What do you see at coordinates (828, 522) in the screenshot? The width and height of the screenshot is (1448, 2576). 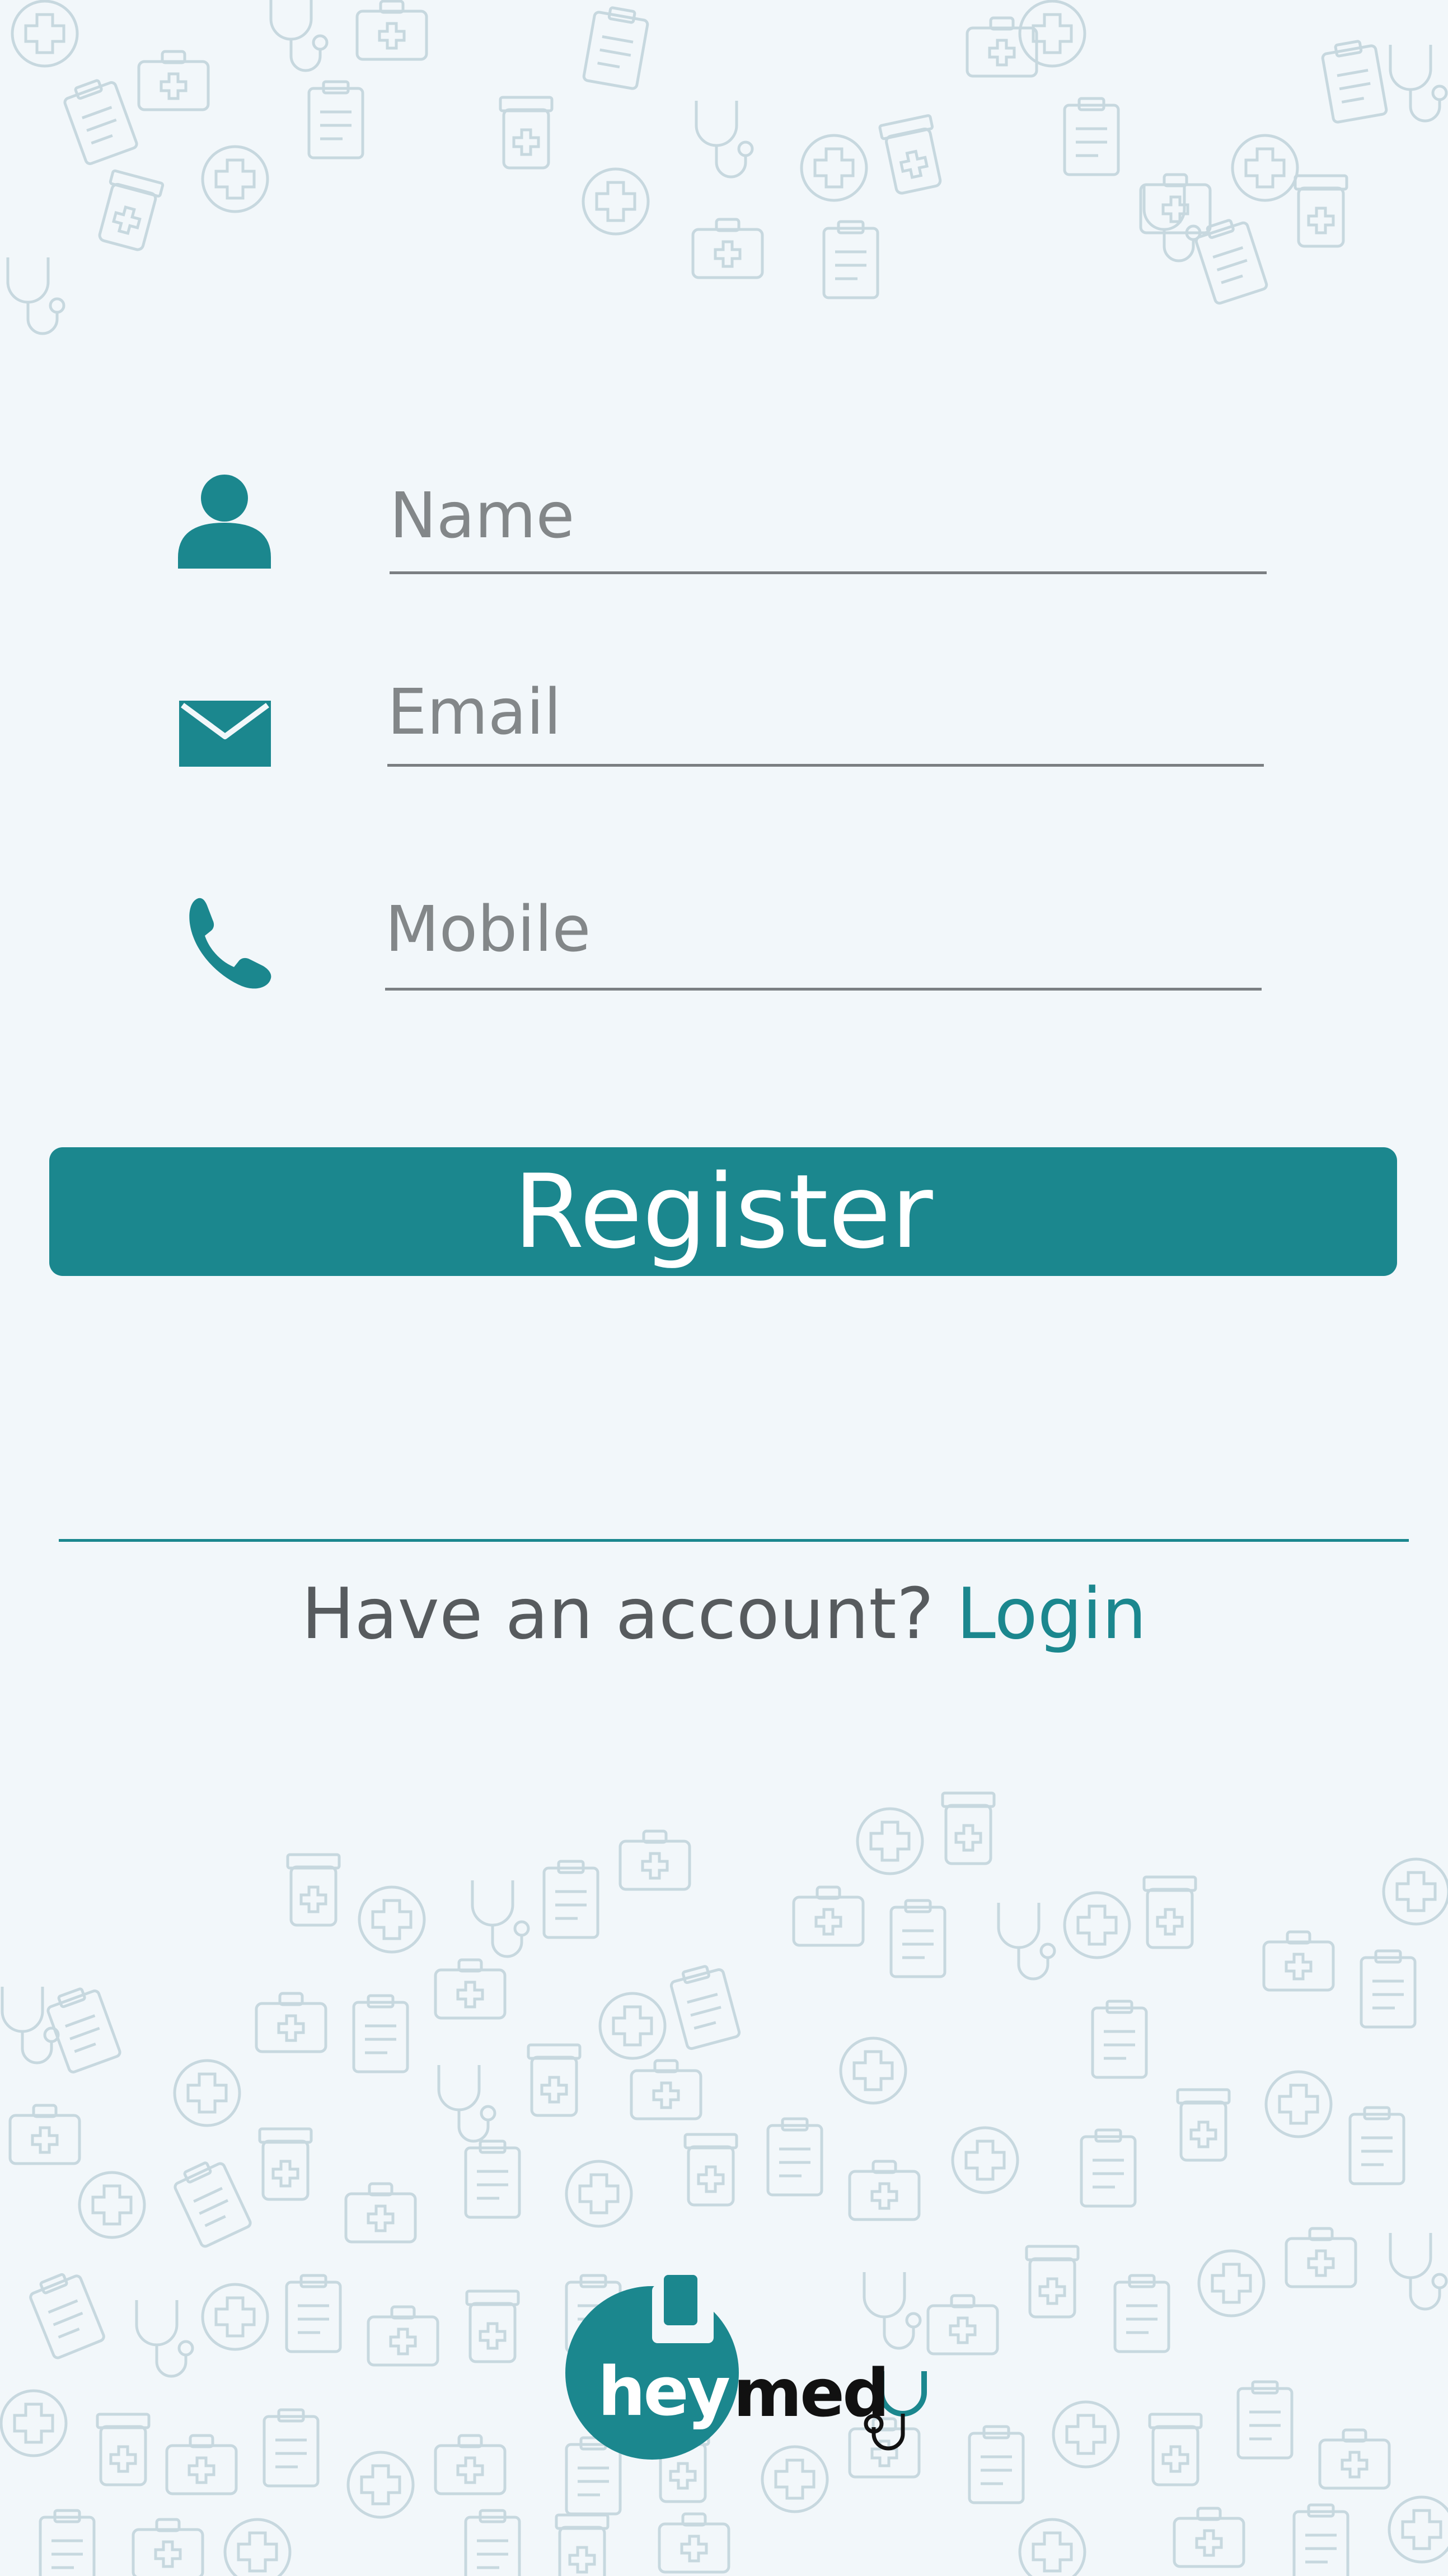 I see `name-input` at bounding box center [828, 522].